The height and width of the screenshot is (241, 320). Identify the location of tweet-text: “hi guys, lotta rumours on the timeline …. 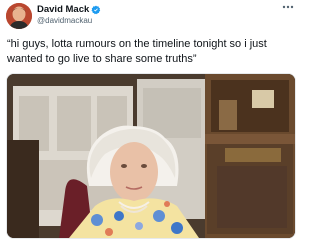
(137, 51).